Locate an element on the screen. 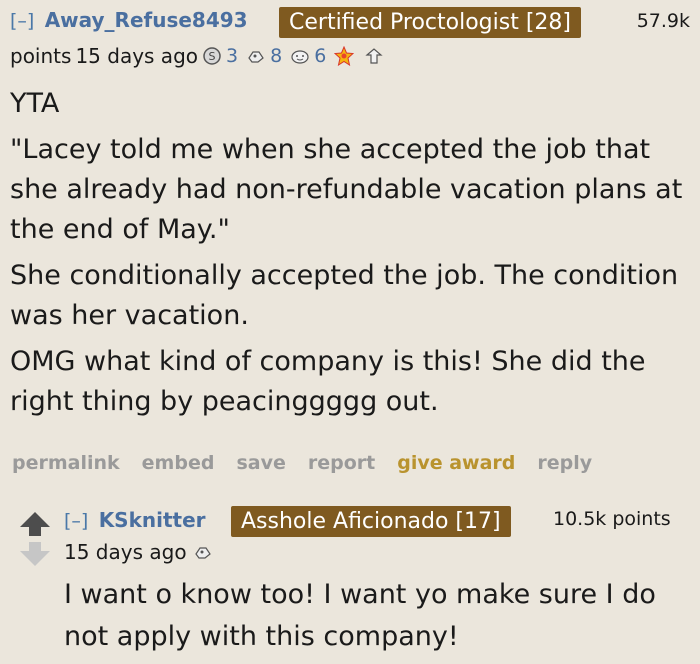 The width and height of the screenshot is (700, 664). reply-link: reply is located at coordinates (564, 463).